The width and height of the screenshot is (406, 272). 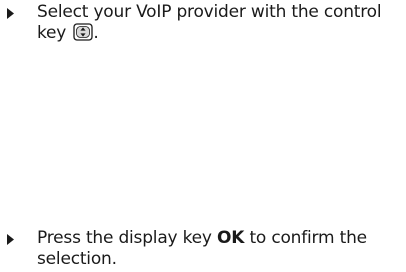 What do you see at coordinates (231, 238) in the screenshot?
I see `ok-key-label: OK` at bounding box center [231, 238].